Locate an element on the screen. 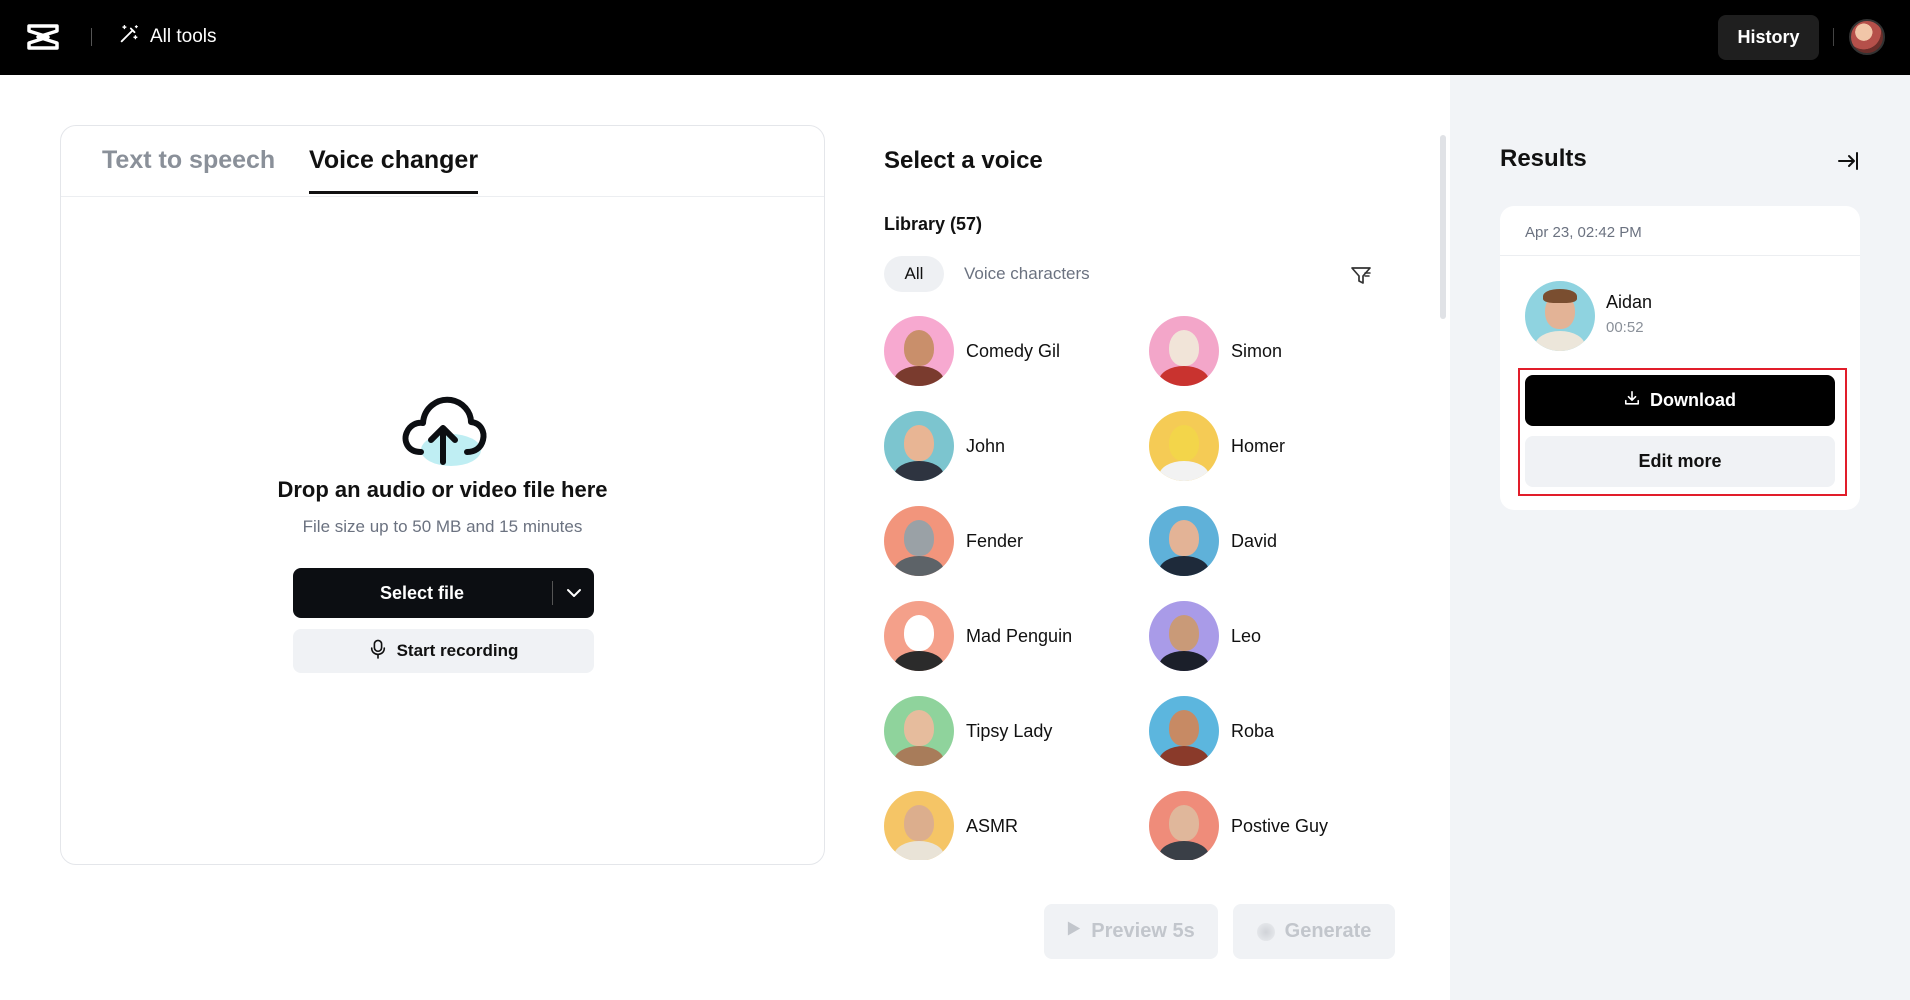  result-duration: 00:52 is located at coordinates (1625, 327).